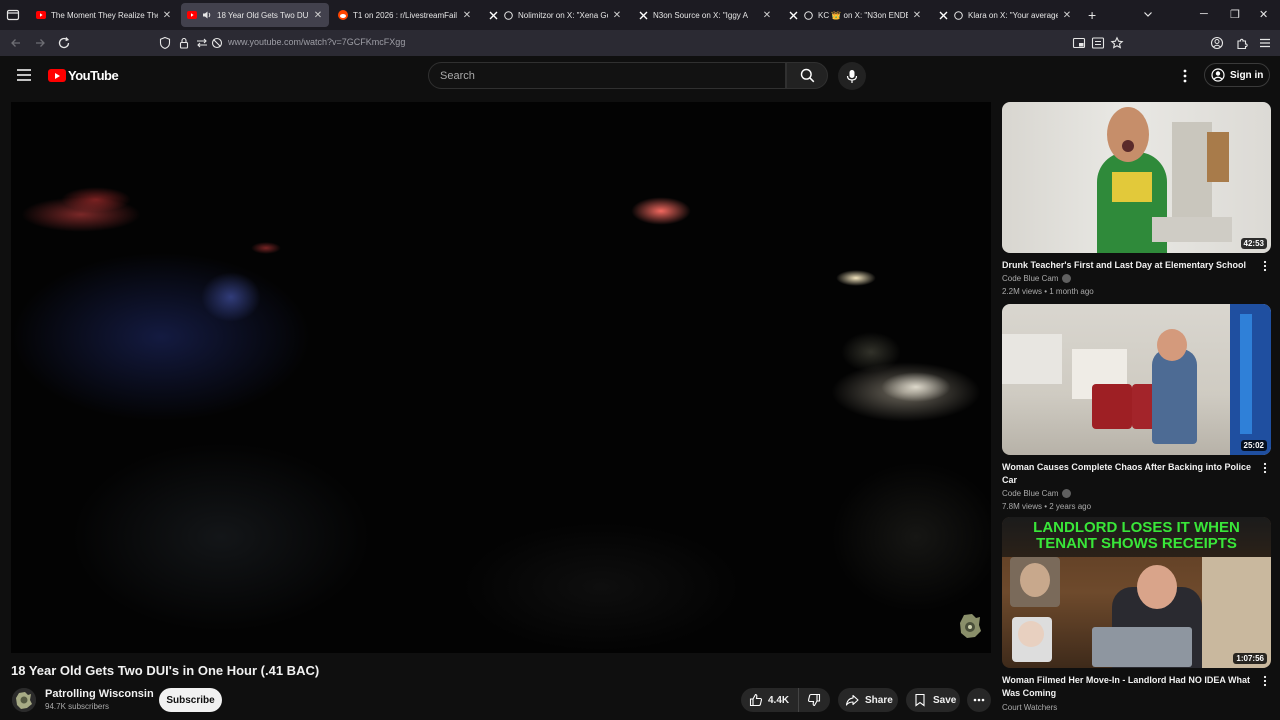  What do you see at coordinates (700, 15) in the screenshot?
I see `tab-title: N3on Source on X: "Iggy A` at bounding box center [700, 15].